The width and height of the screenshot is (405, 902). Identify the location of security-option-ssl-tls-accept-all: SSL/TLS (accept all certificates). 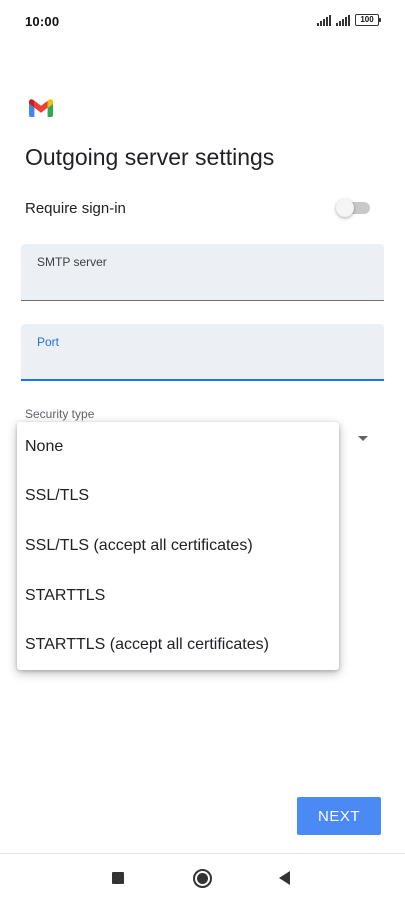
(178, 546).